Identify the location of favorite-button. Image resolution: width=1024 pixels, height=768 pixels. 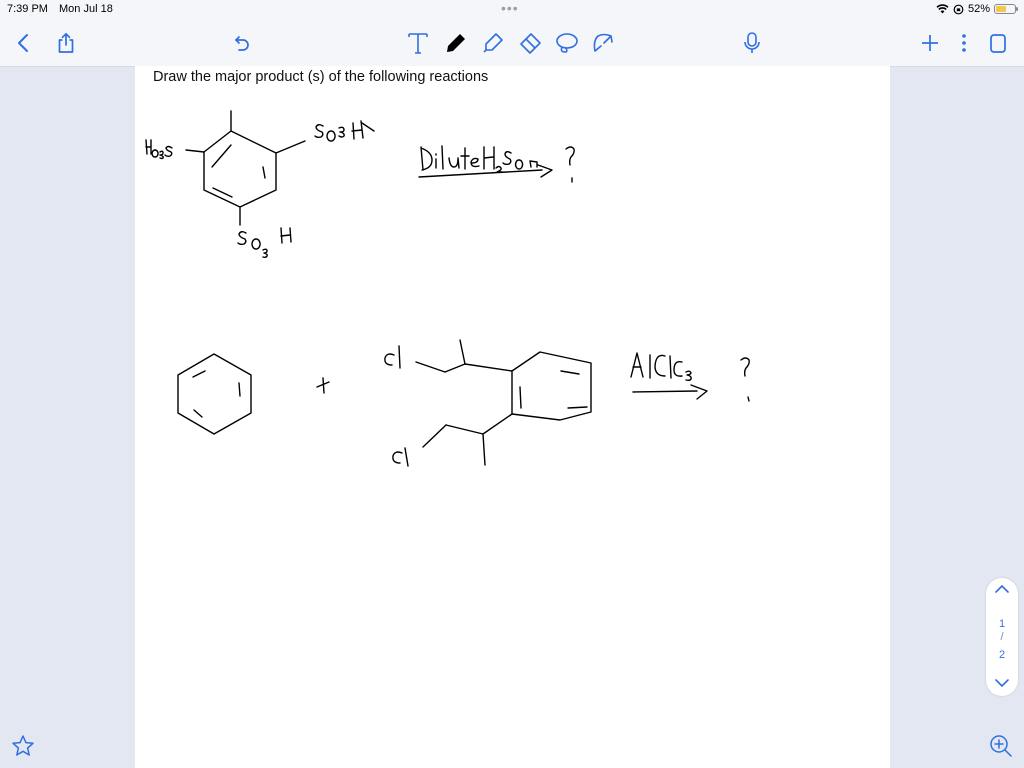
(23, 746).